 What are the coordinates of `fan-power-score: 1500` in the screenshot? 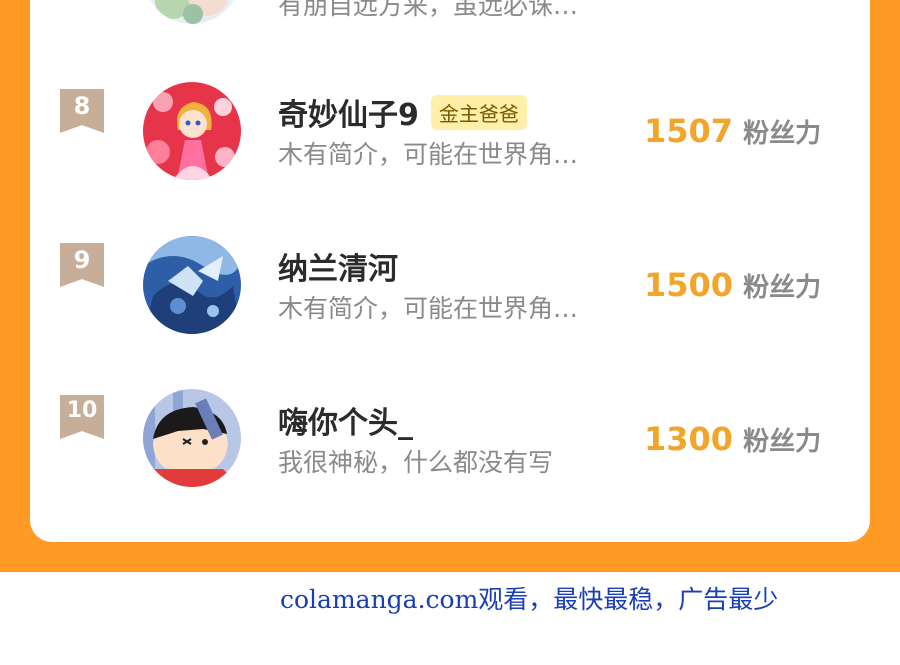 It's located at (689, 285).